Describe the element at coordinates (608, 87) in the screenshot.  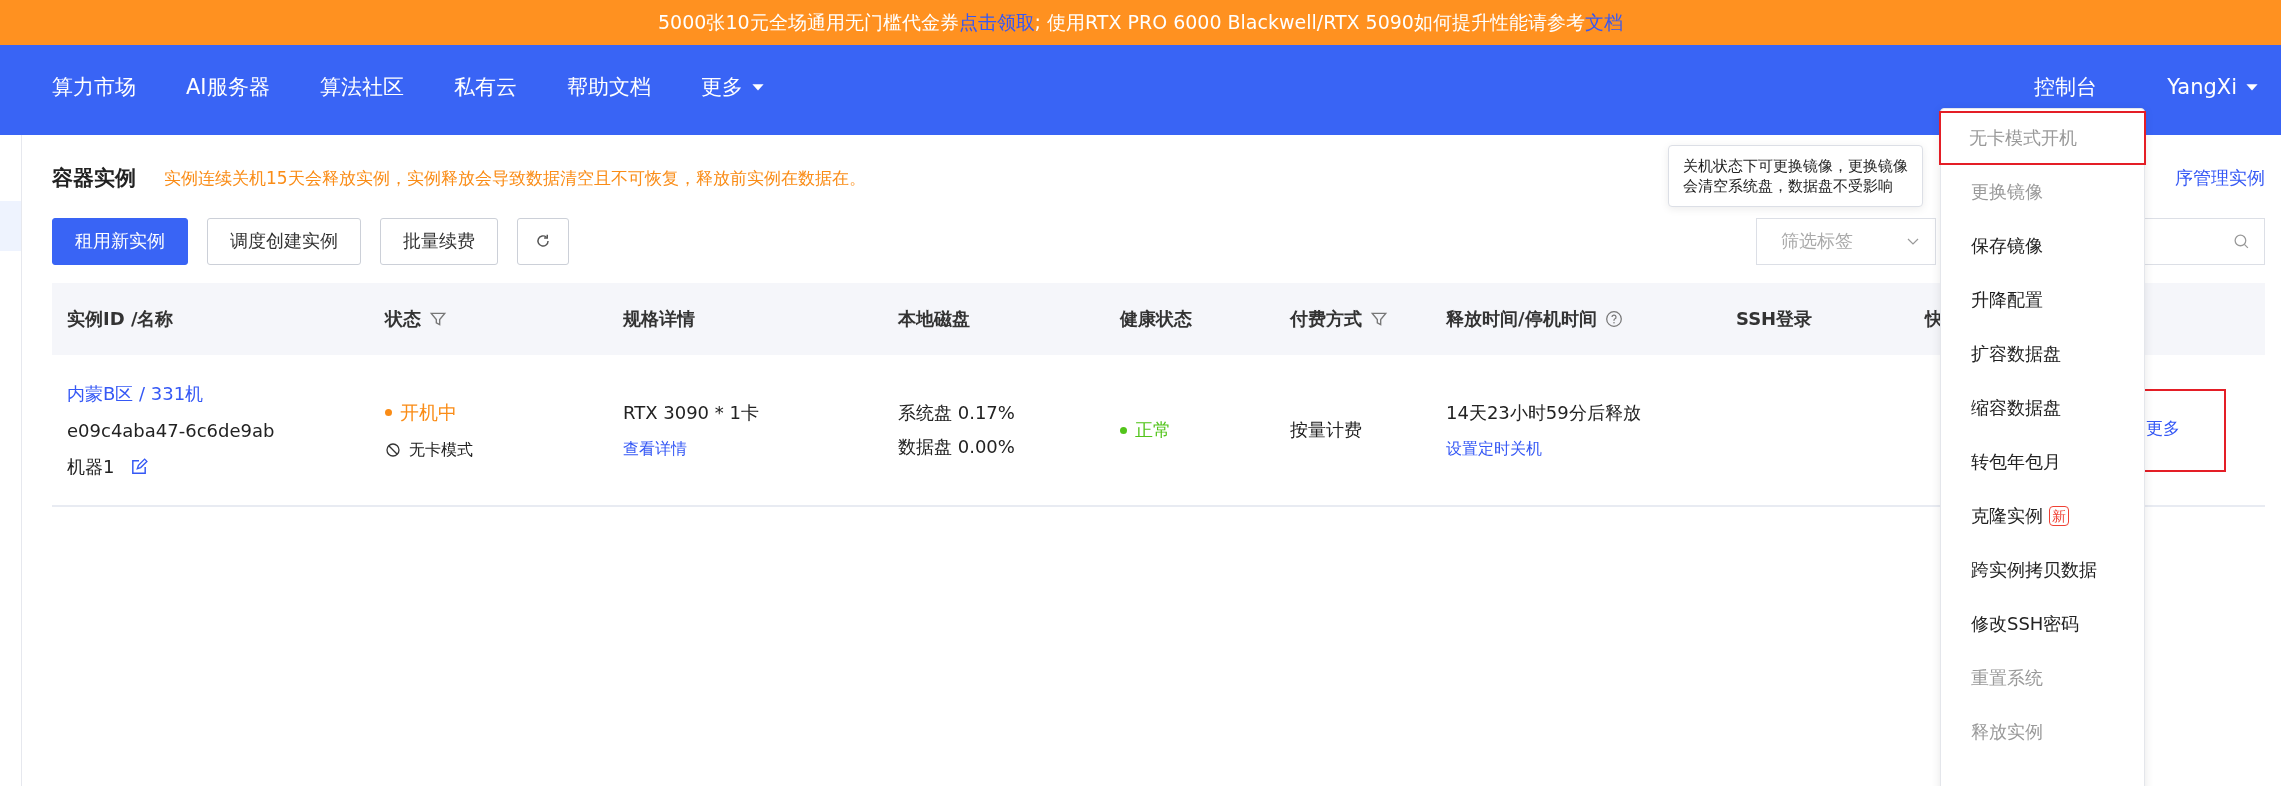
I see `nav-link: 帮助文档` at that location.